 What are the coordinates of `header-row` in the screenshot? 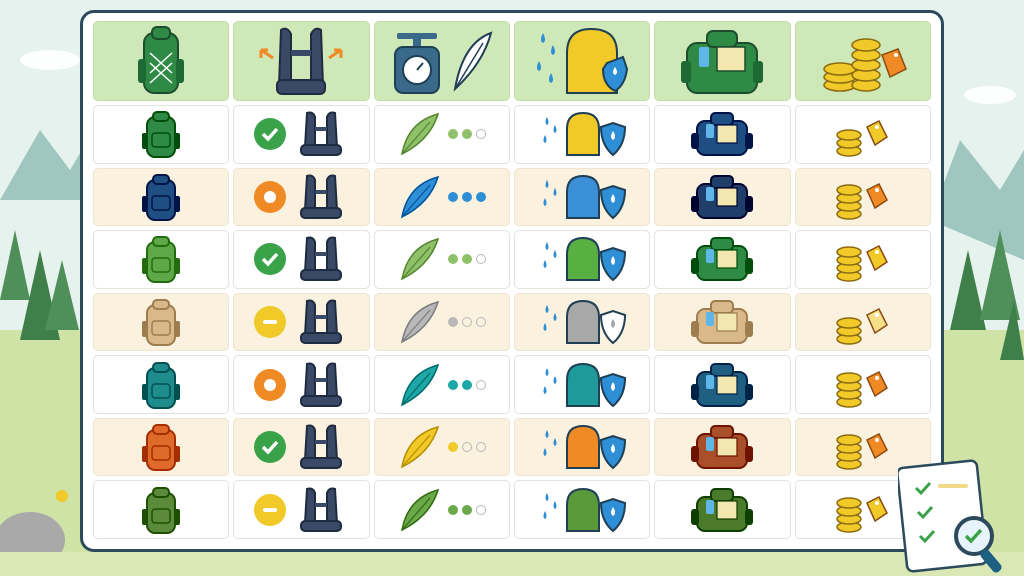 It's located at (512, 61).